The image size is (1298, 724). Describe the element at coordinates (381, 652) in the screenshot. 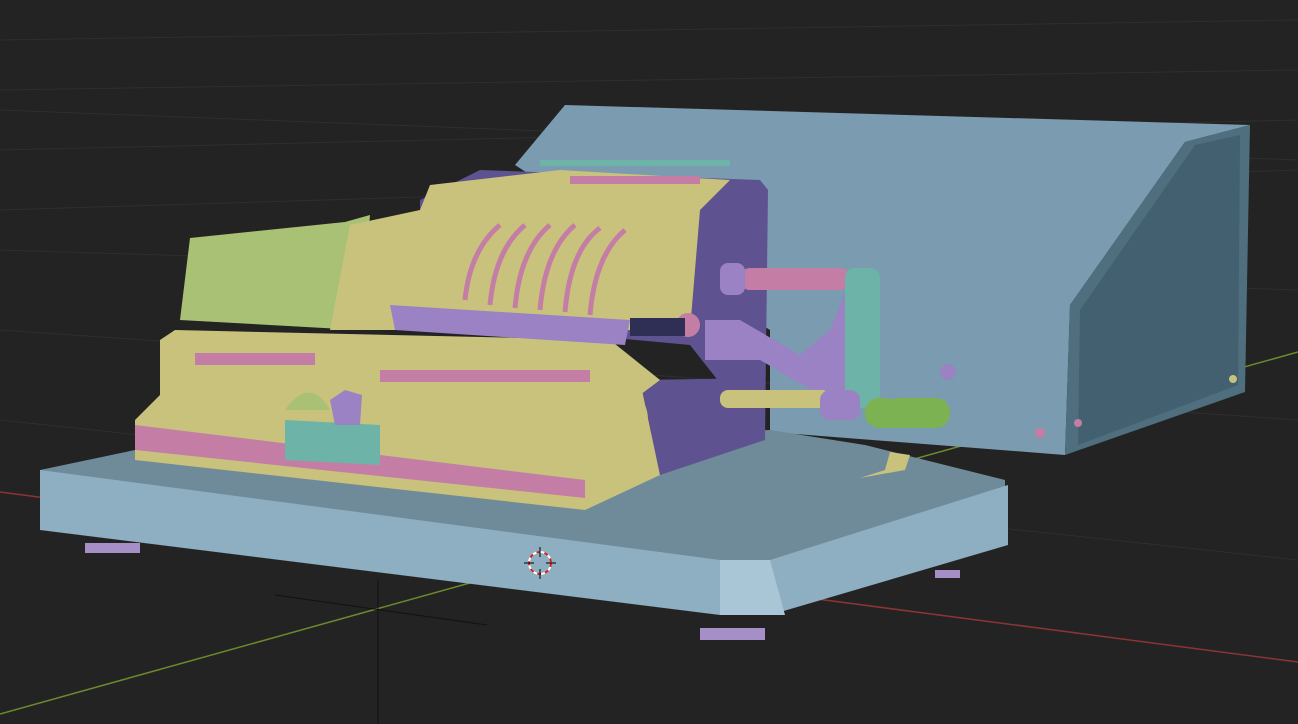

I see `empty-object-axes` at that location.